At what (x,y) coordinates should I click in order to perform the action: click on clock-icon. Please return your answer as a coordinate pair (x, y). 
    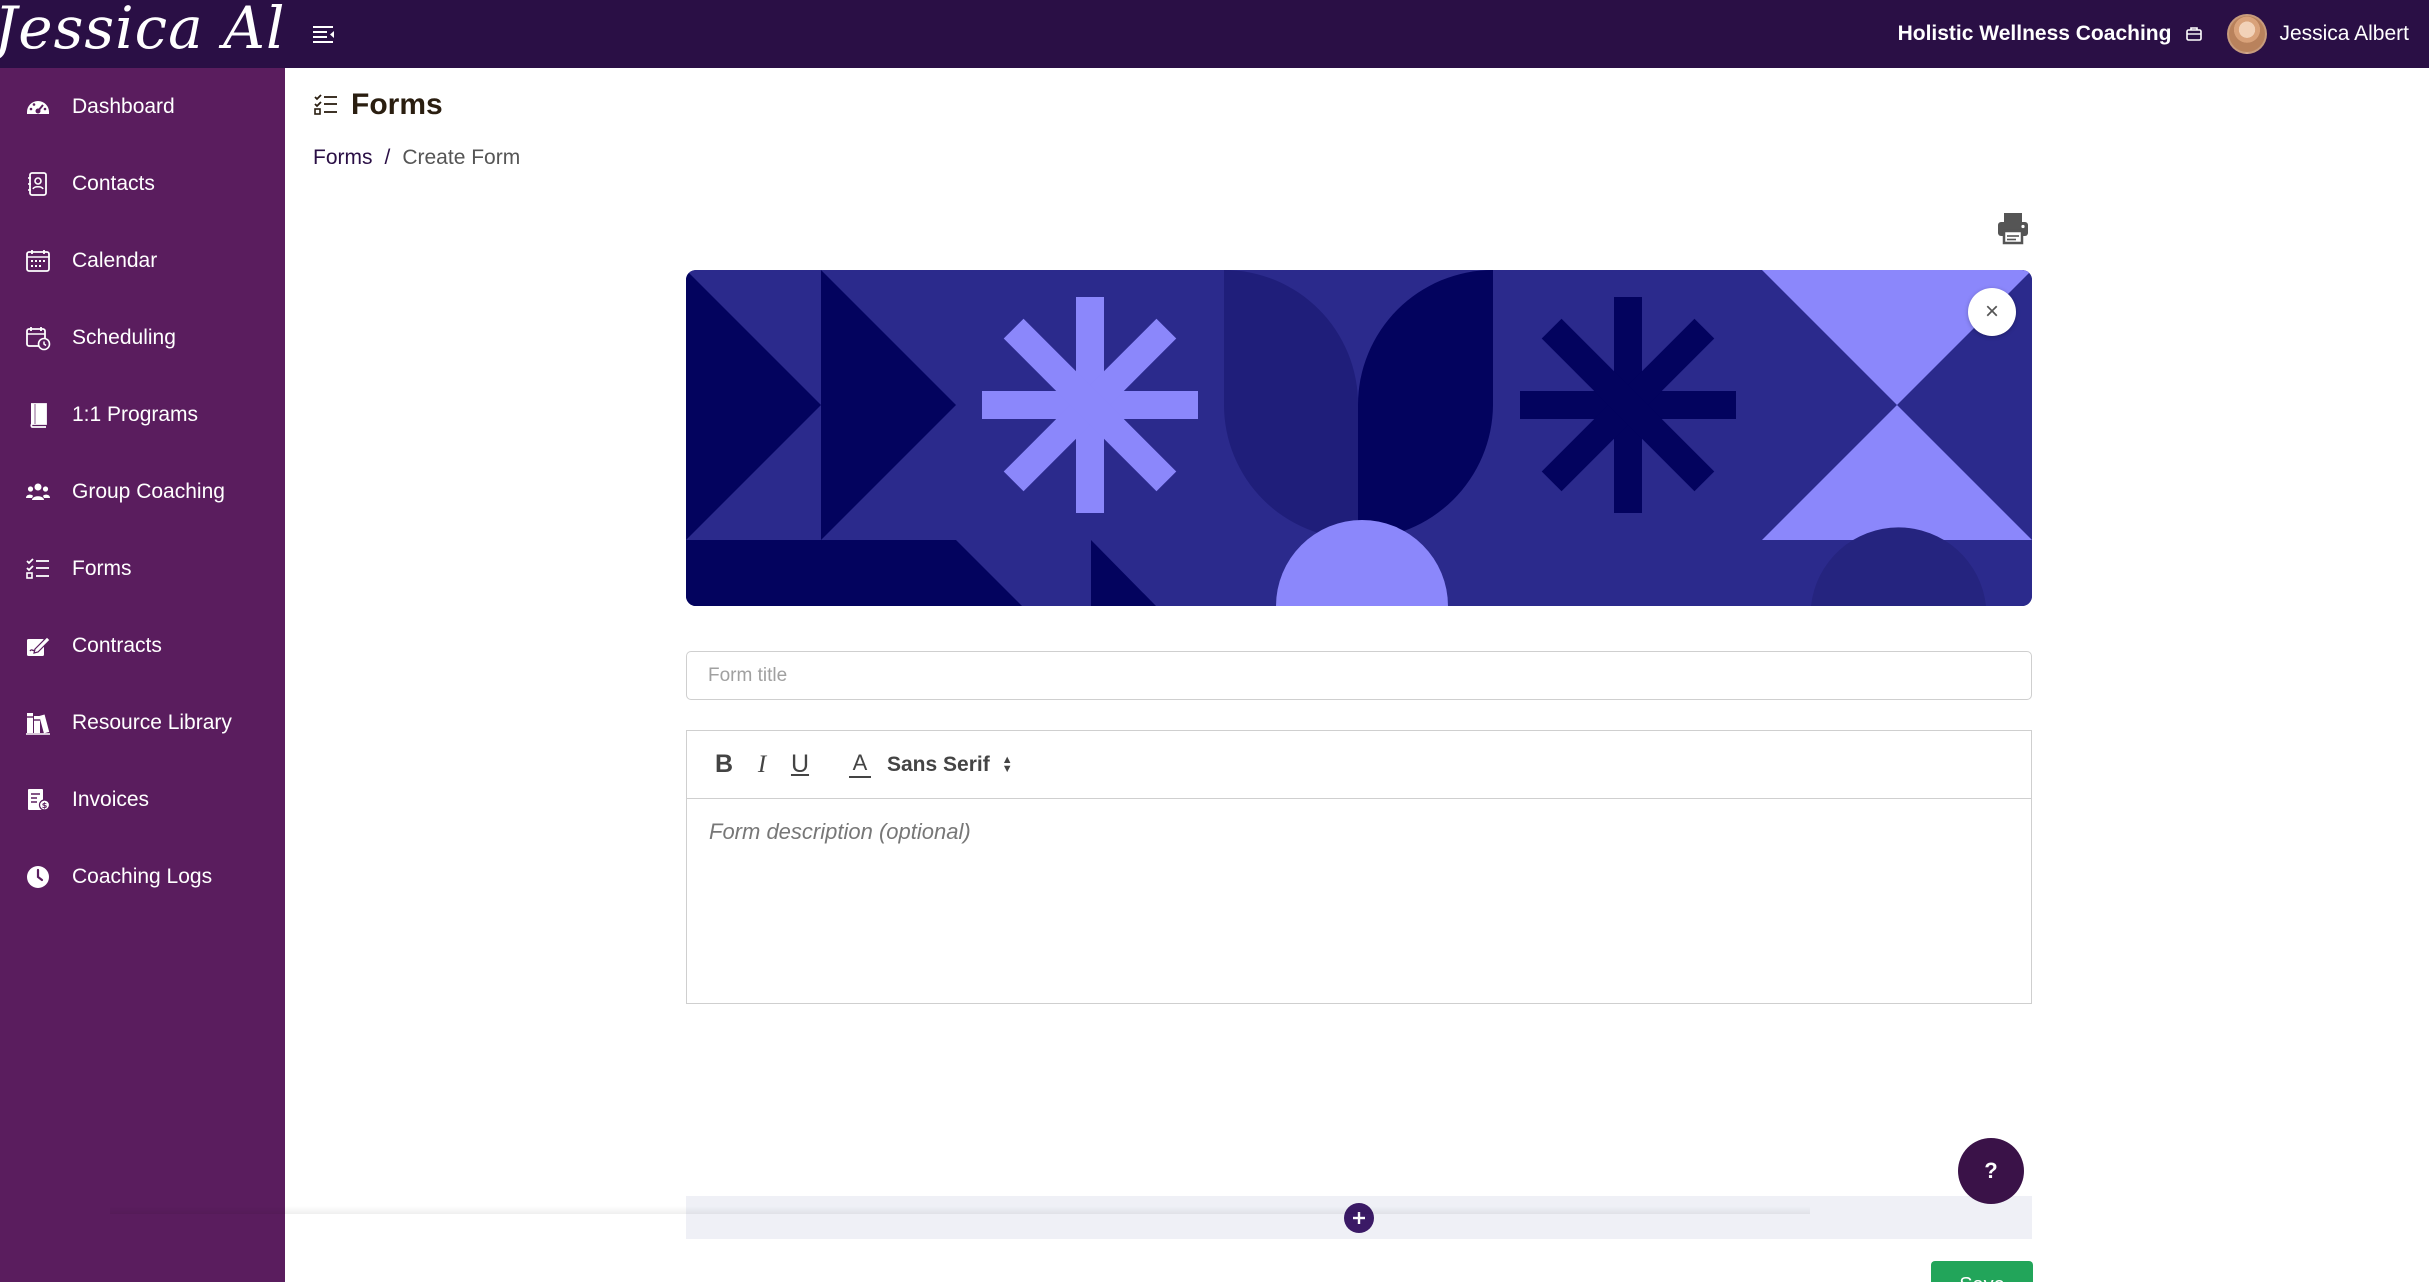
    Looking at the image, I should click on (38, 877).